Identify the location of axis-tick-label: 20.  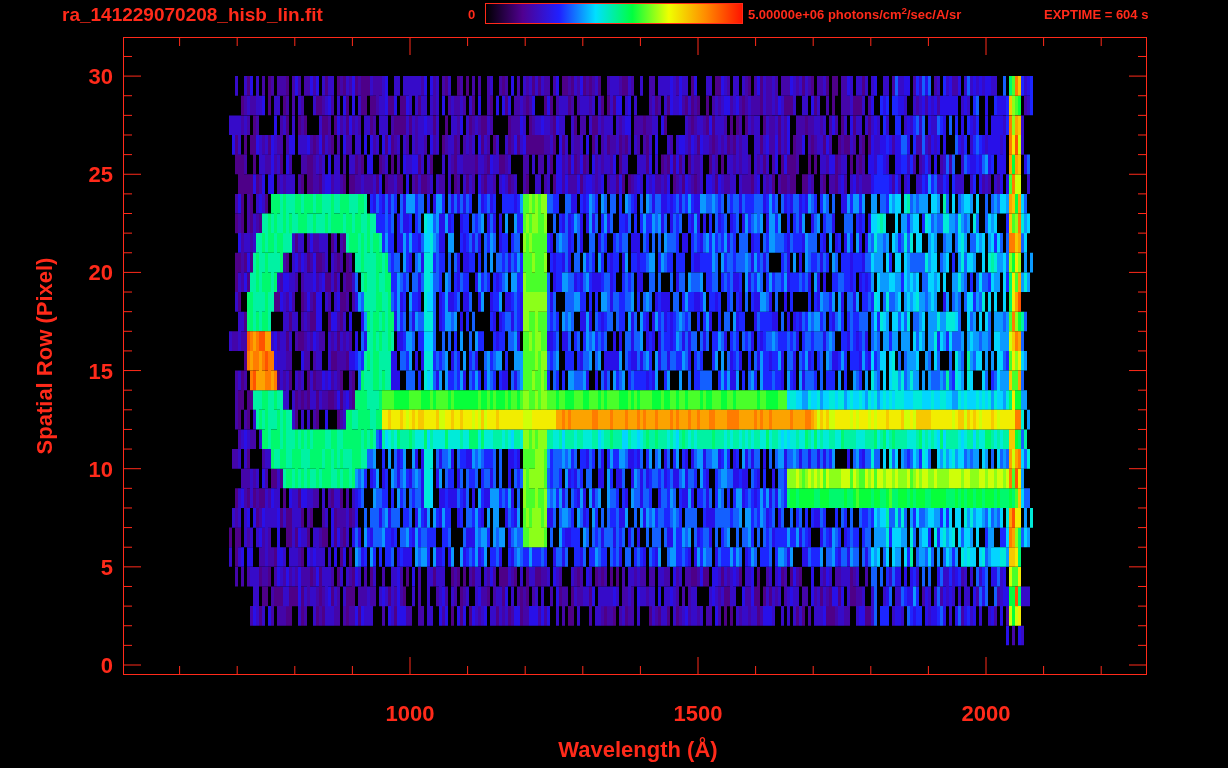
(100, 273).